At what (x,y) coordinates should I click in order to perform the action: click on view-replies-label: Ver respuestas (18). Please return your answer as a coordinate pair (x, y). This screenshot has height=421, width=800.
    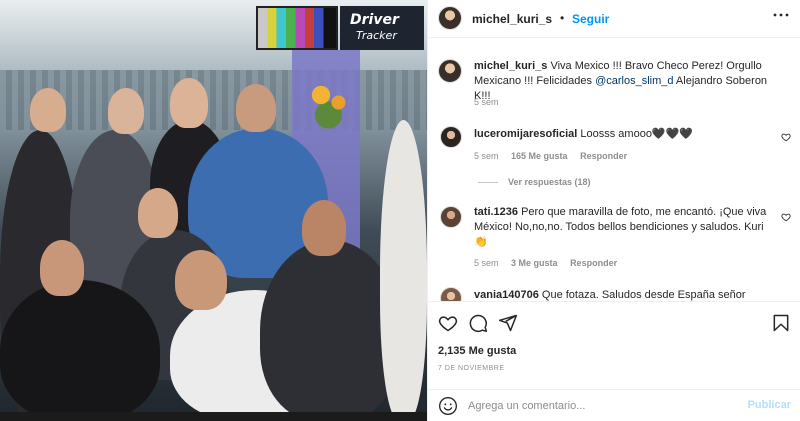
    Looking at the image, I should click on (549, 182).